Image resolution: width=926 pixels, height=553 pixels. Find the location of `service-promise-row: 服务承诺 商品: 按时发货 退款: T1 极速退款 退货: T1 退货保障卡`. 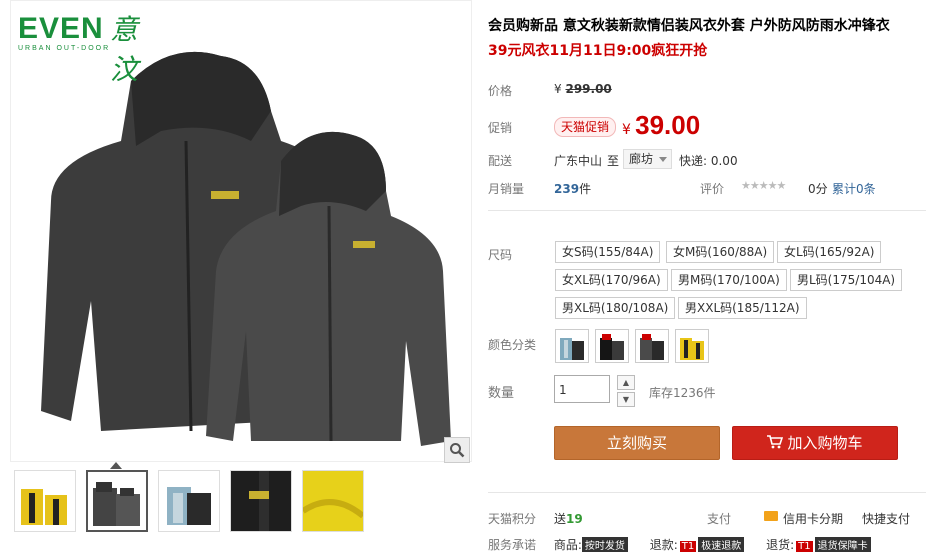

service-promise-row: 服务承诺 商品: 按时发货 退款: T1 极速退款 退货: T1 退货保障卡 is located at coordinates (707, 544).